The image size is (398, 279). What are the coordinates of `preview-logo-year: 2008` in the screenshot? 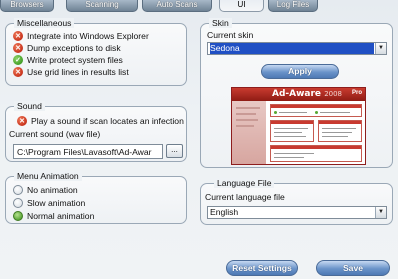 It's located at (333, 94).